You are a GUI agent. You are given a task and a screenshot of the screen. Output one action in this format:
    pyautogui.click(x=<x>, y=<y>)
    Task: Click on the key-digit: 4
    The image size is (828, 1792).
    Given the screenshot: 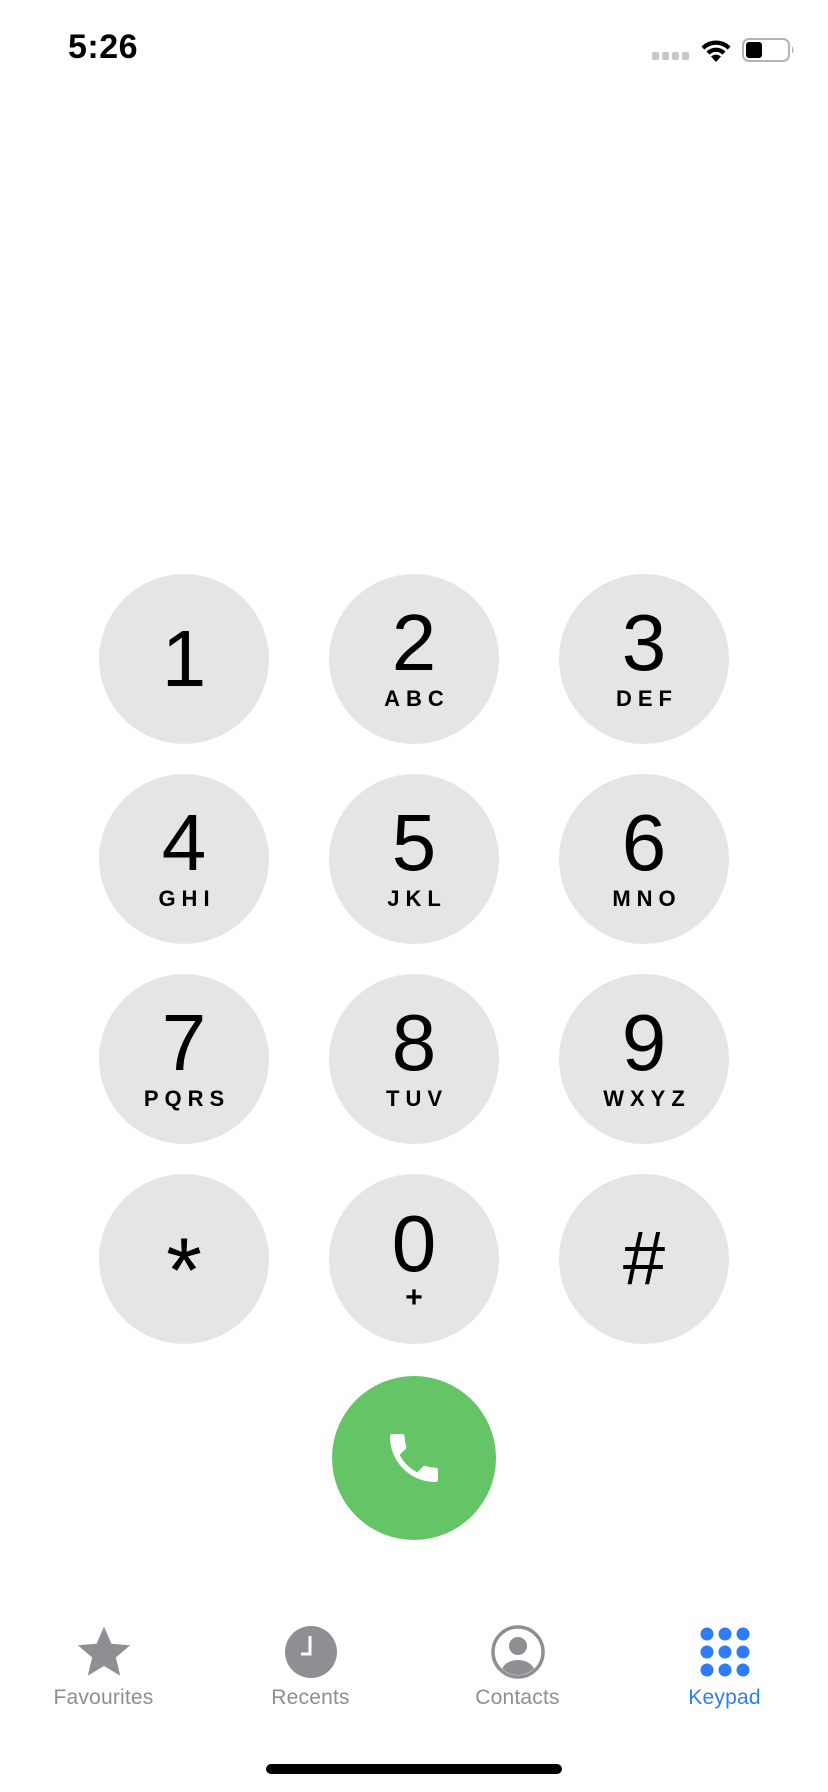 What is the action you would take?
    pyautogui.click(x=184, y=842)
    